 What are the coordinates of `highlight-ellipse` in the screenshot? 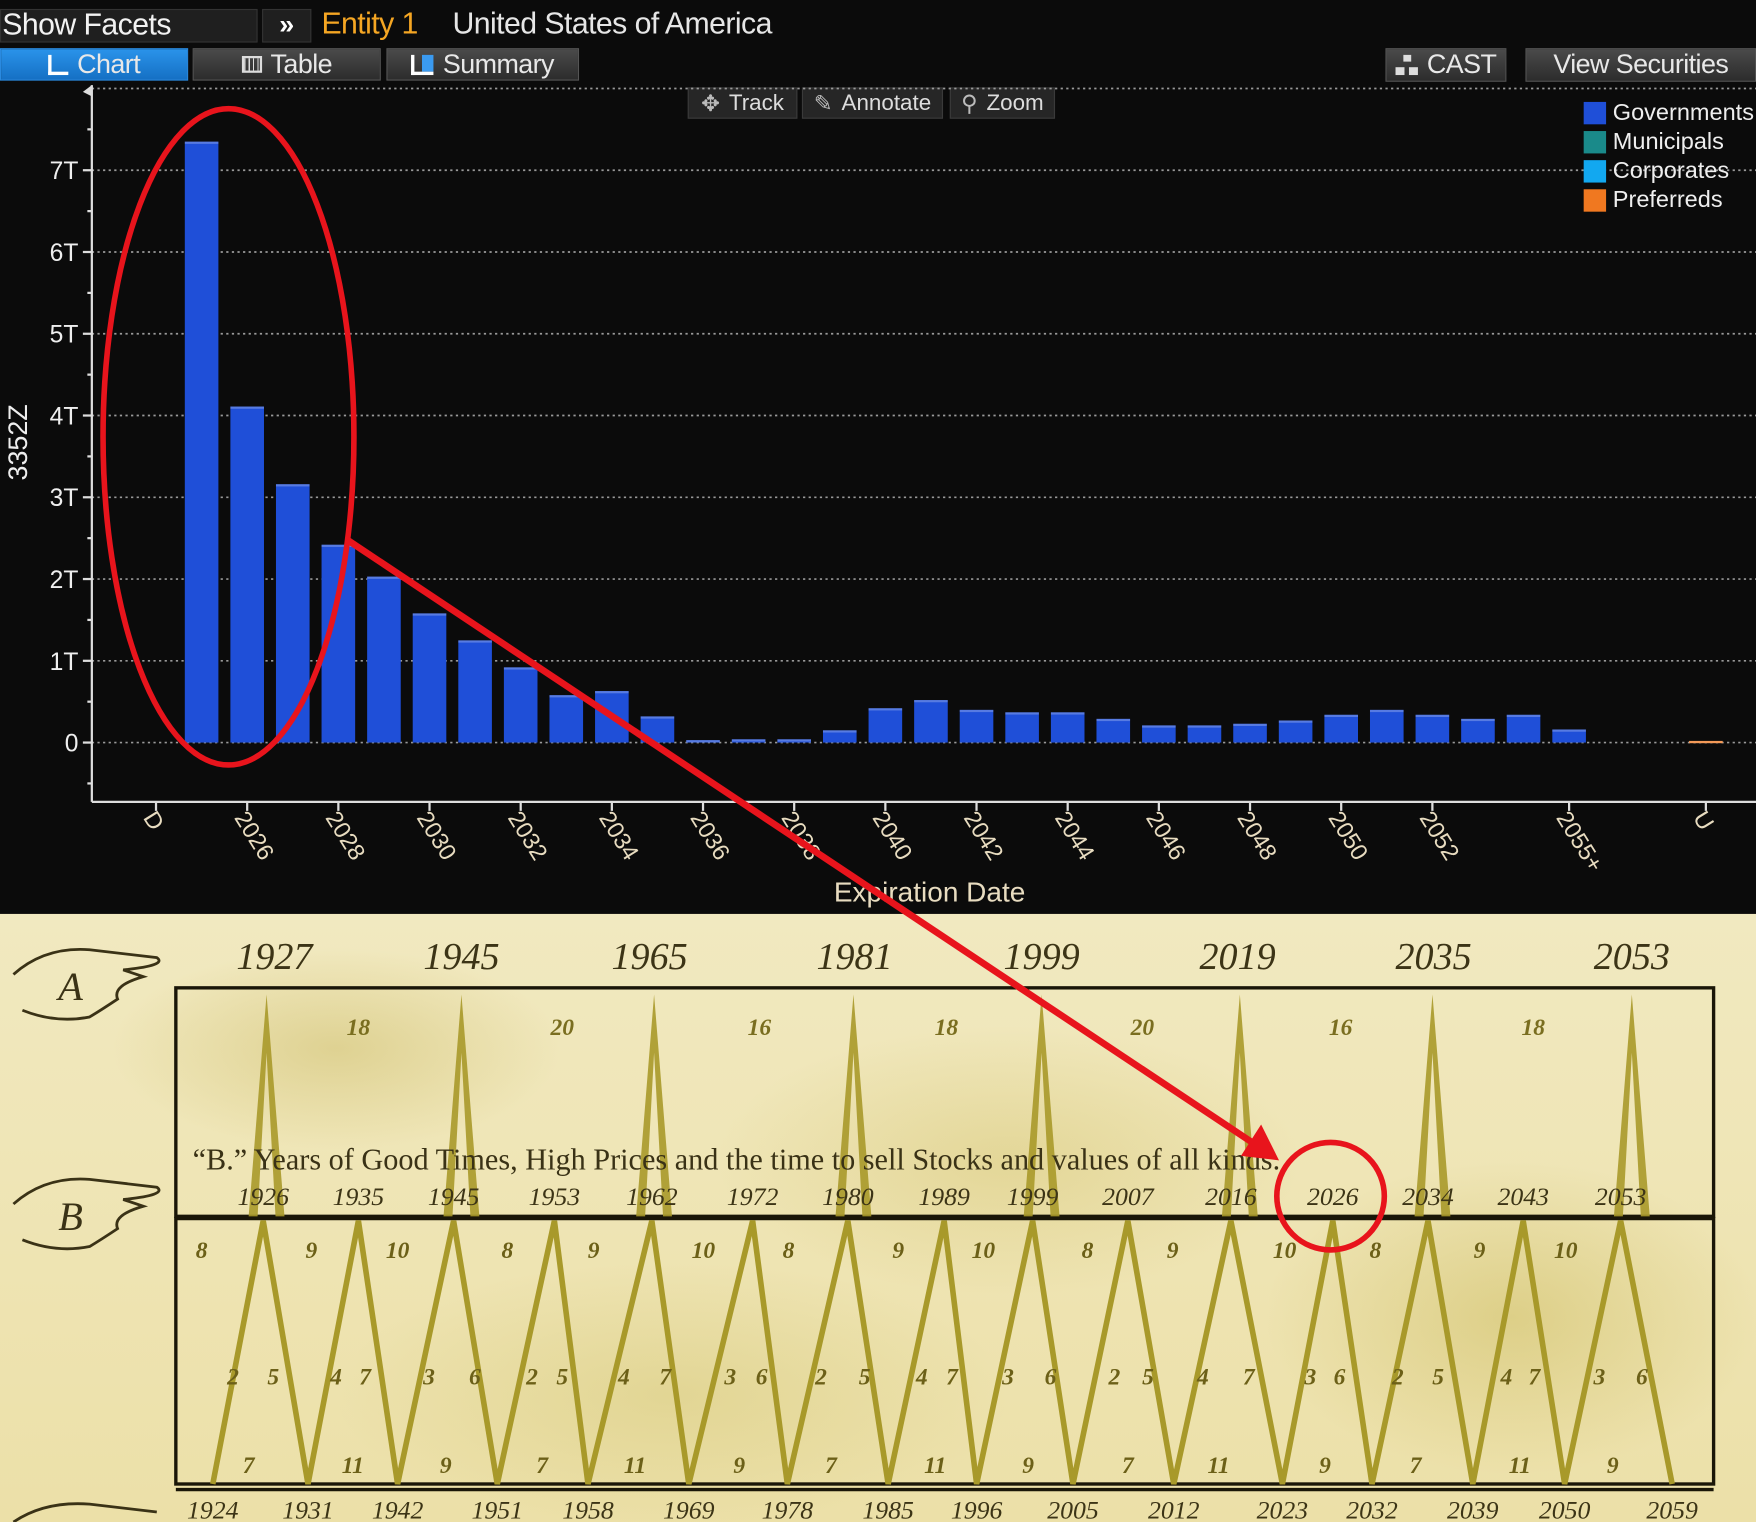 It's located at (228, 436).